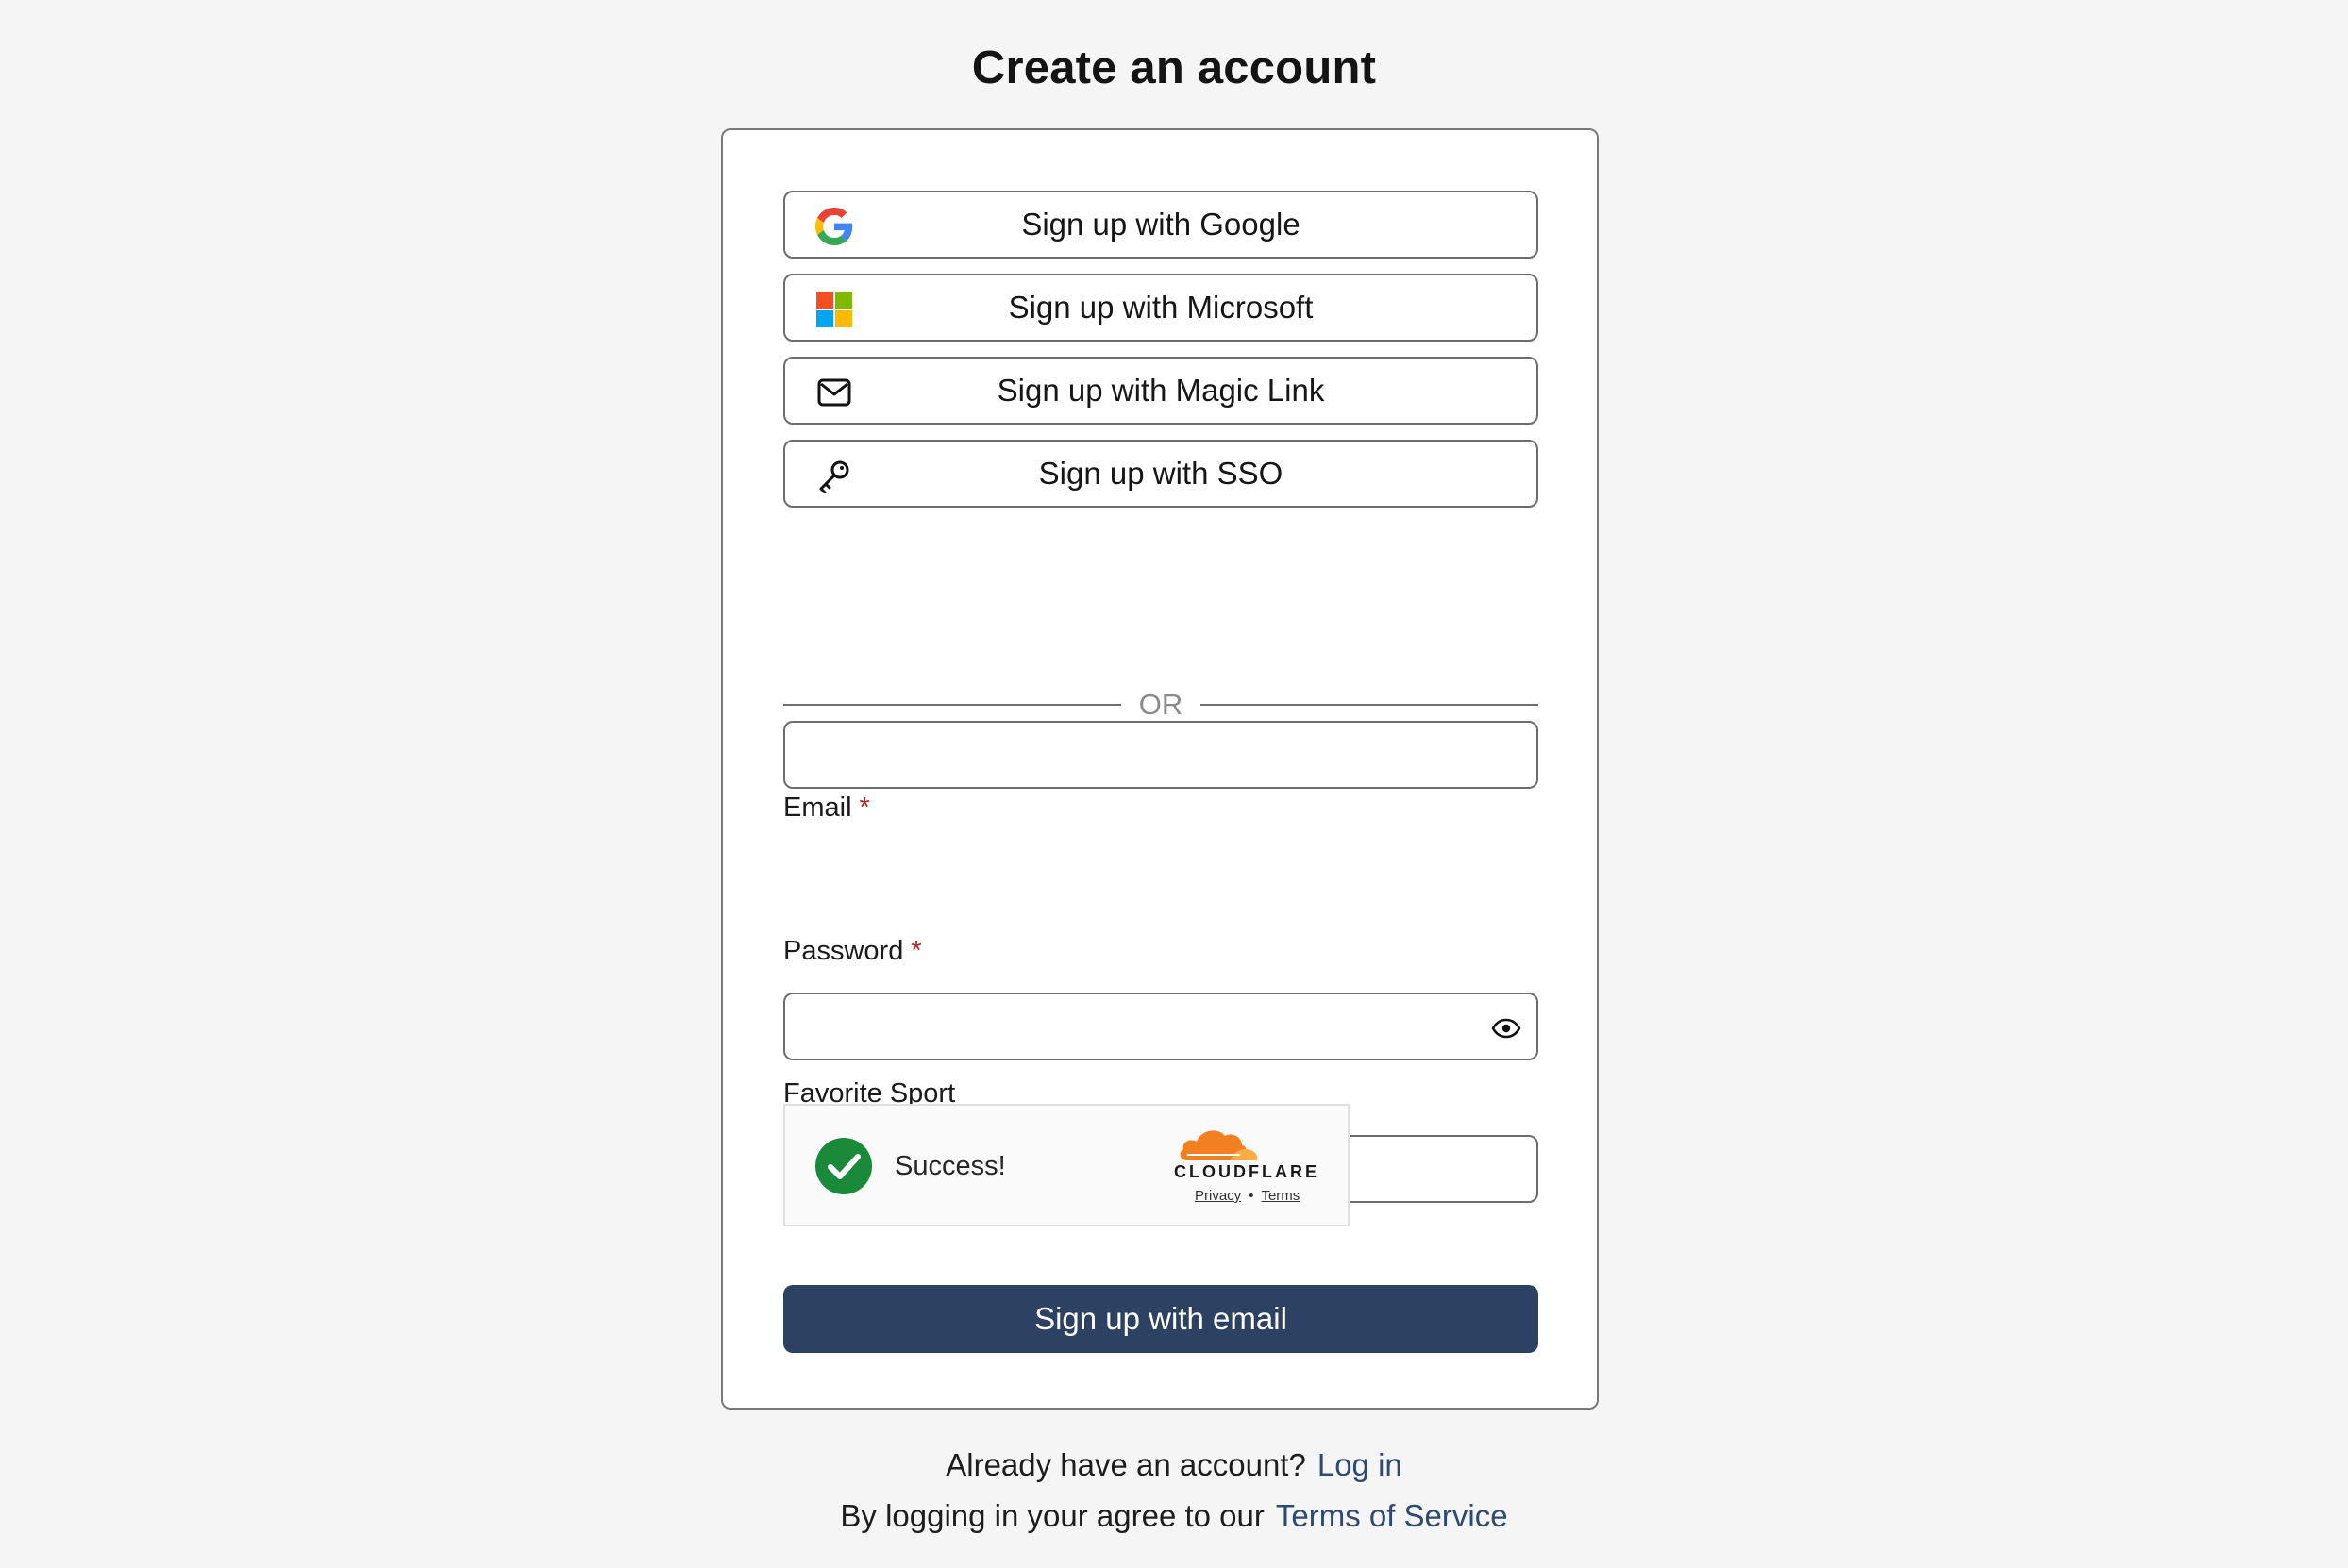  I want to click on google-signup-button: Sign up with Google, so click(1160, 225).